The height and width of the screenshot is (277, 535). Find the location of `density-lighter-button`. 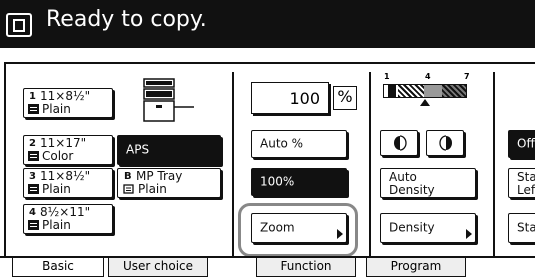

density-lighter-button is located at coordinates (399, 143).